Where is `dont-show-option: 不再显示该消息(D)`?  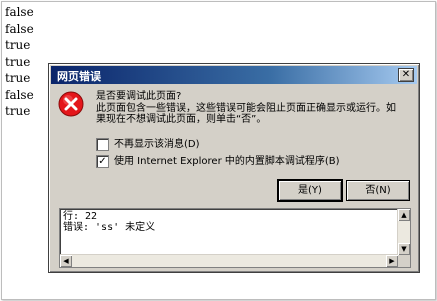 dont-show-option: 不再显示该消息(D) is located at coordinates (148, 144).